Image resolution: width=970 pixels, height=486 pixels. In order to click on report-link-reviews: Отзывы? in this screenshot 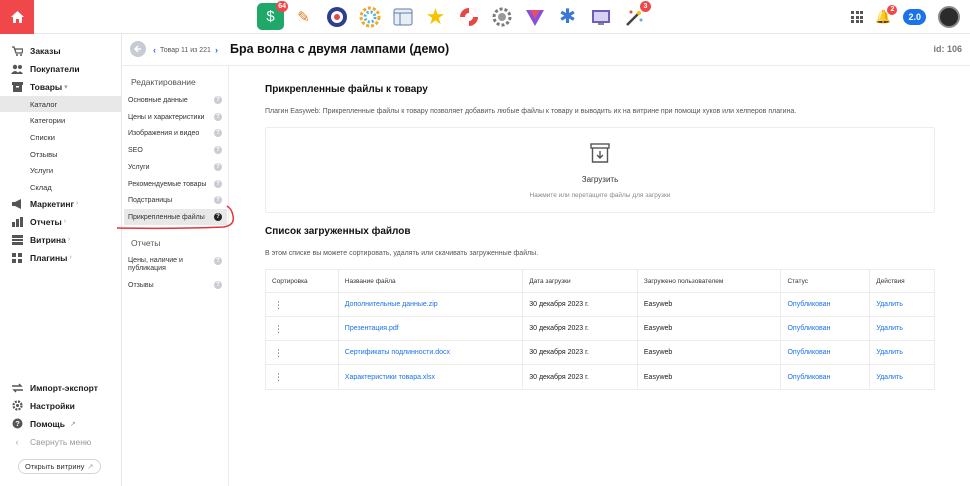, I will do `click(175, 285)`.